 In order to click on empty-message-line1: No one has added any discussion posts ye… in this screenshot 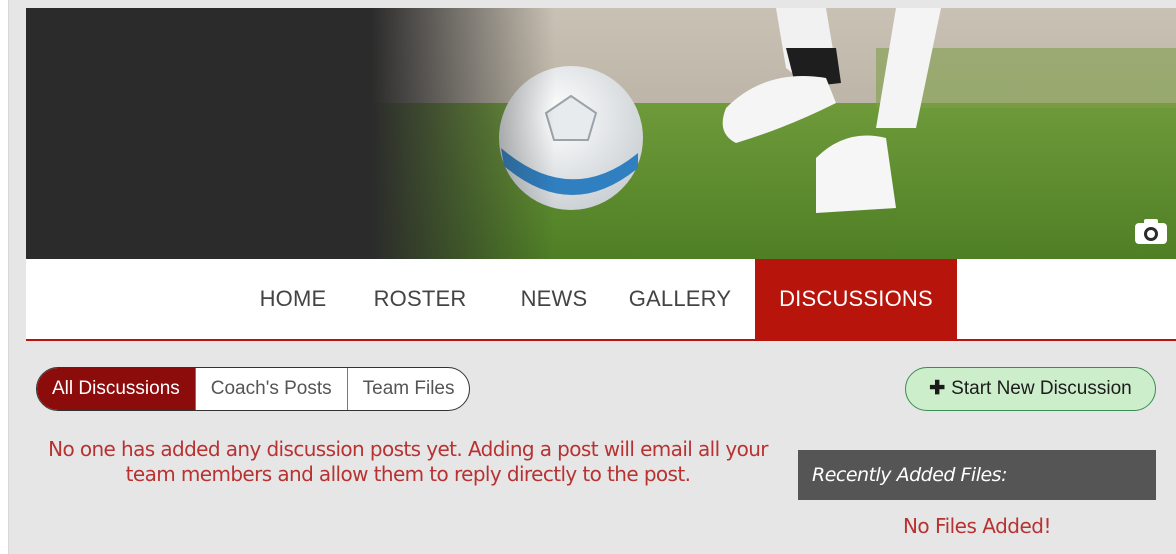, I will do `click(408, 449)`.